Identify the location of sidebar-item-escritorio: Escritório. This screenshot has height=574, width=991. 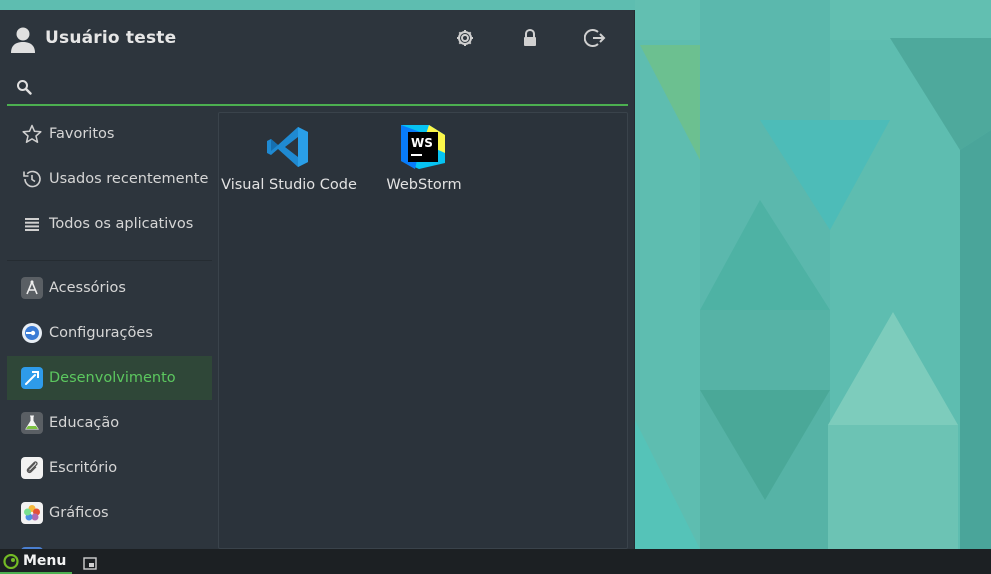
(109, 468).